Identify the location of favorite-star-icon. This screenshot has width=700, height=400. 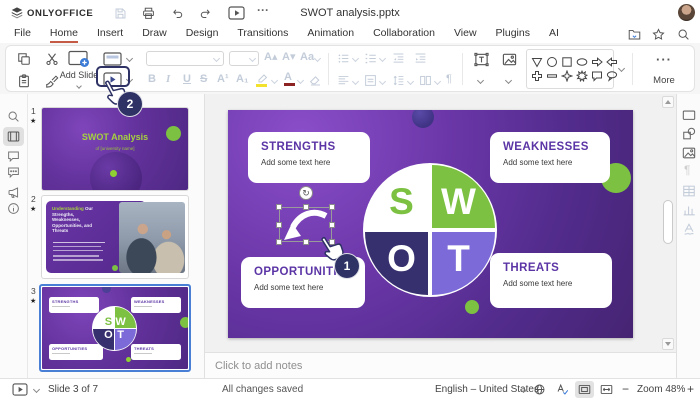
(658, 34).